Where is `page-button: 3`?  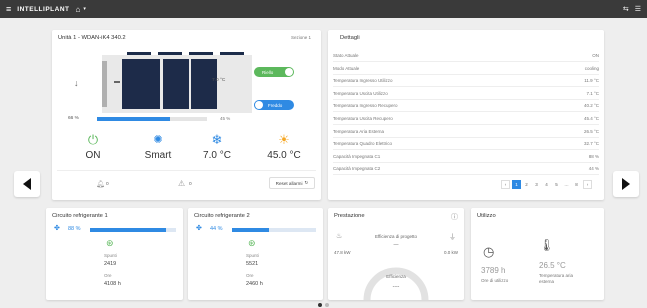
page-button: 3 is located at coordinates (536, 184).